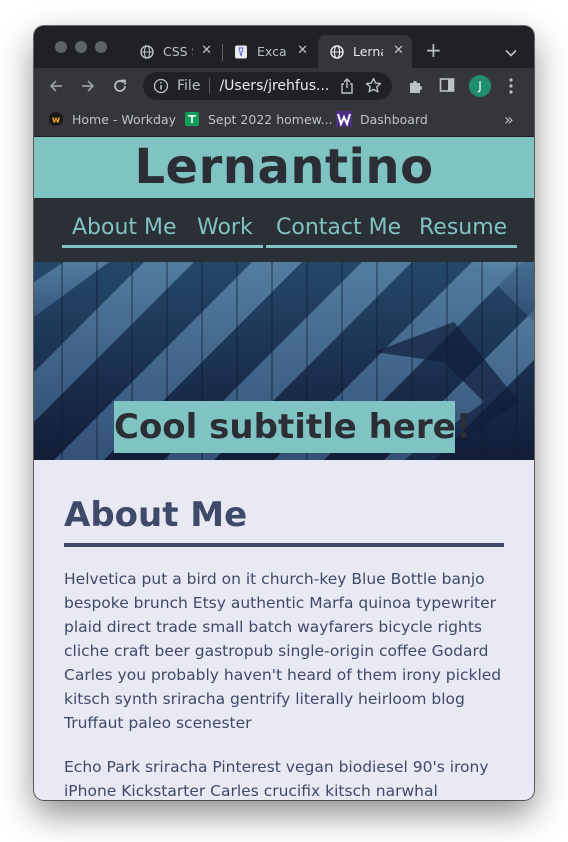  I want to click on tab-lernantino: Lerna ✕, so click(365, 51).